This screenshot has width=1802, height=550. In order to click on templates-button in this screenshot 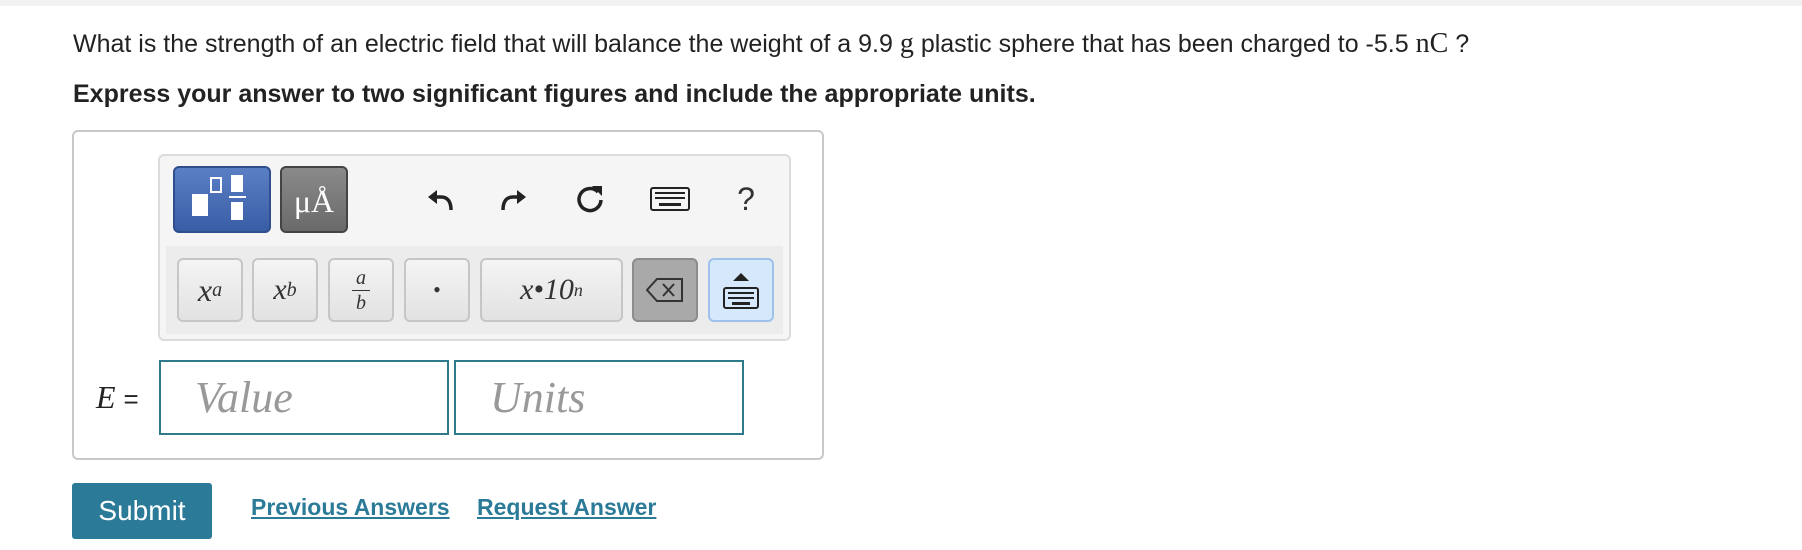, I will do `click(222, 199)`.